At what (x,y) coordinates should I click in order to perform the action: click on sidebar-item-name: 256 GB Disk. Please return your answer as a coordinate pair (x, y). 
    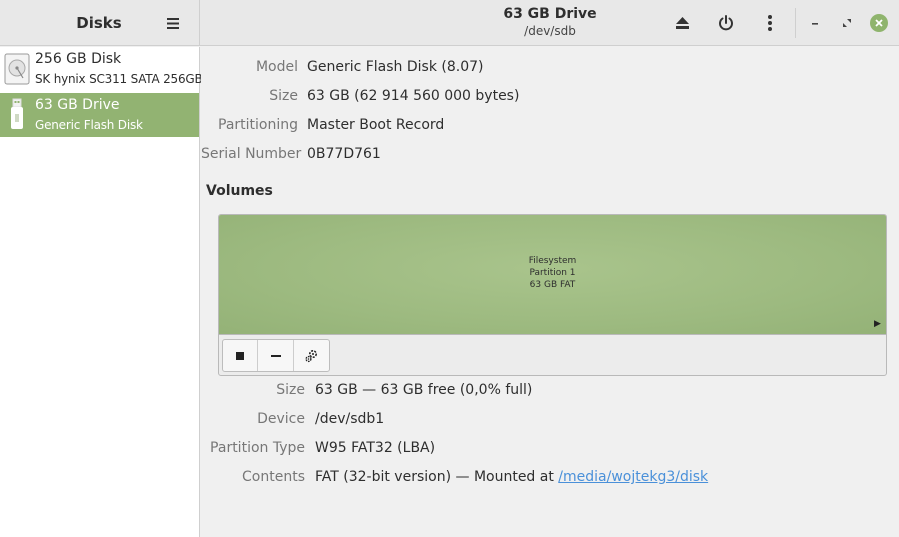
    Looking at the image, I should click on (78, 59).